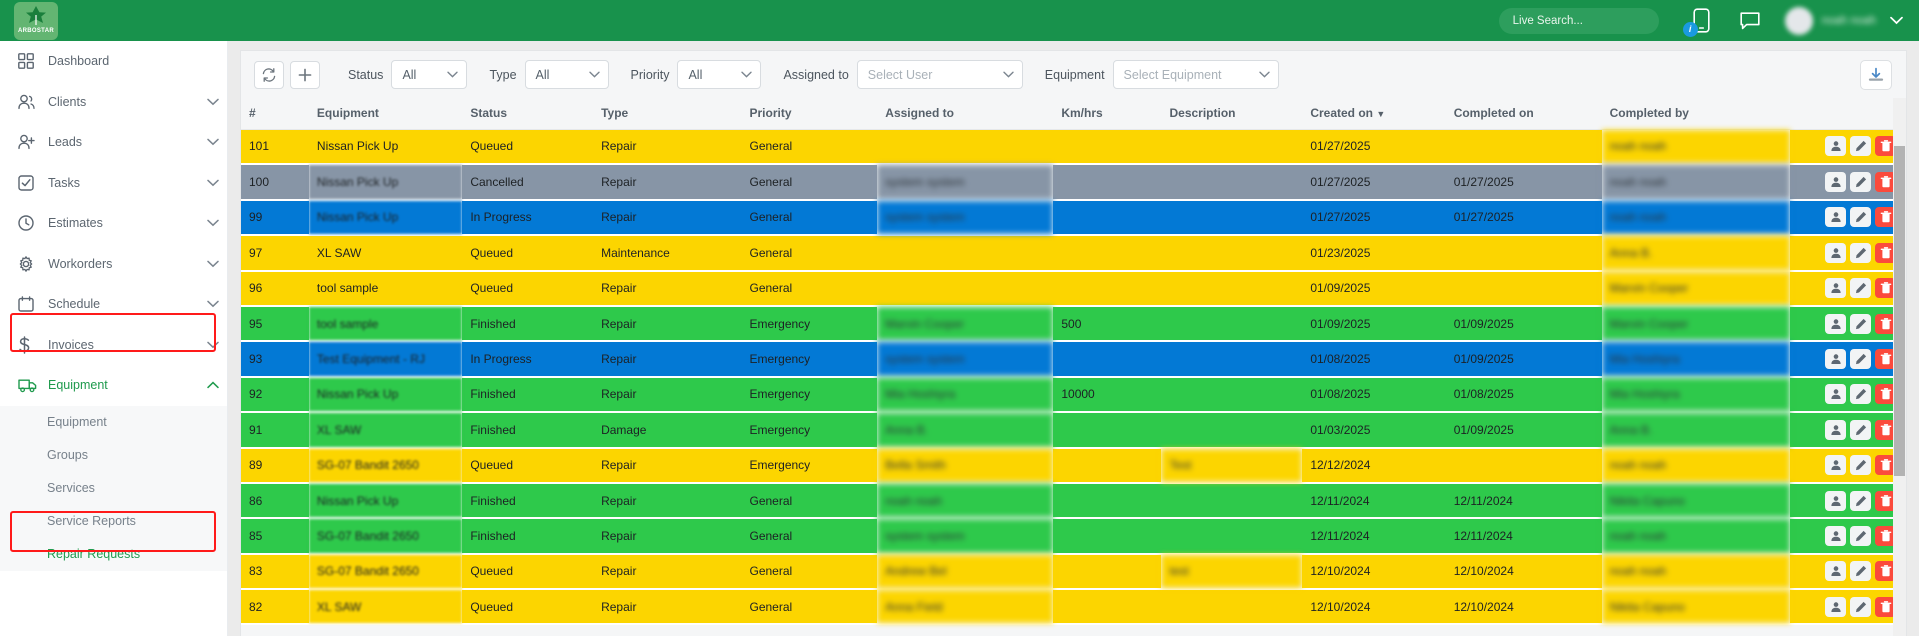 The width and height of the screenshot is (1919, 636). I want to click on sidebar-item-leads: Leads, so click(113, 142).